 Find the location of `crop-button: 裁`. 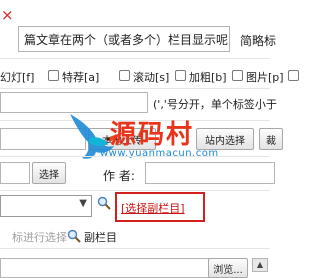

crop-button: 裁 is located at coordinates (271, 139).